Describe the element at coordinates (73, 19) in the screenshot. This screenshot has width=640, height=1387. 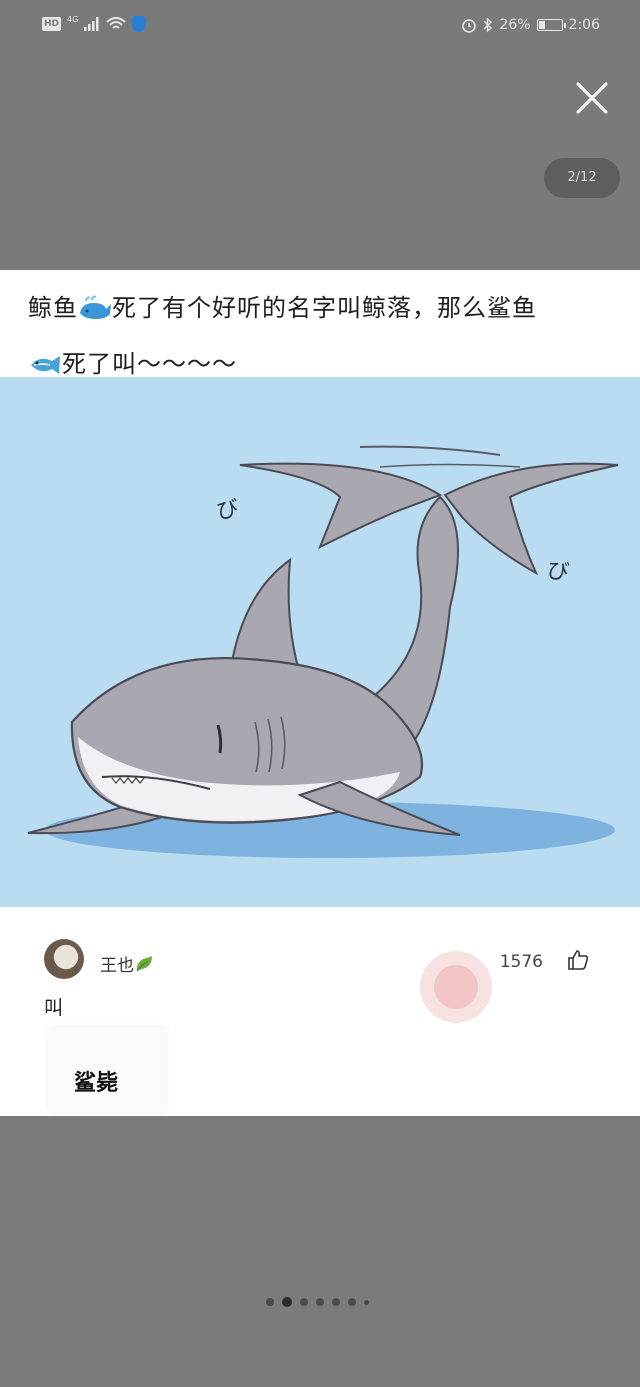
I see `network-type: 4G` at that location.